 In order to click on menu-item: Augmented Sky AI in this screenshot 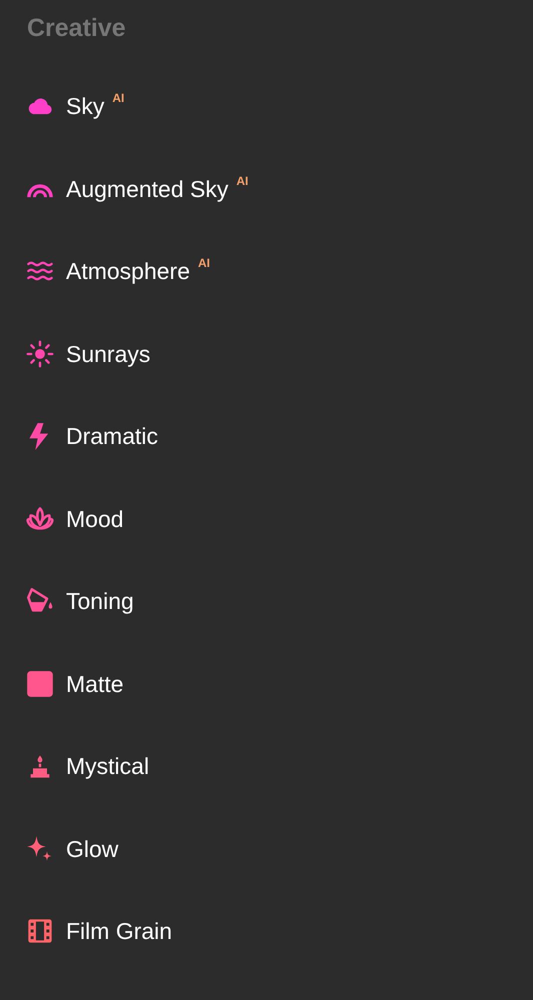, I will do `click(137, 189)`.